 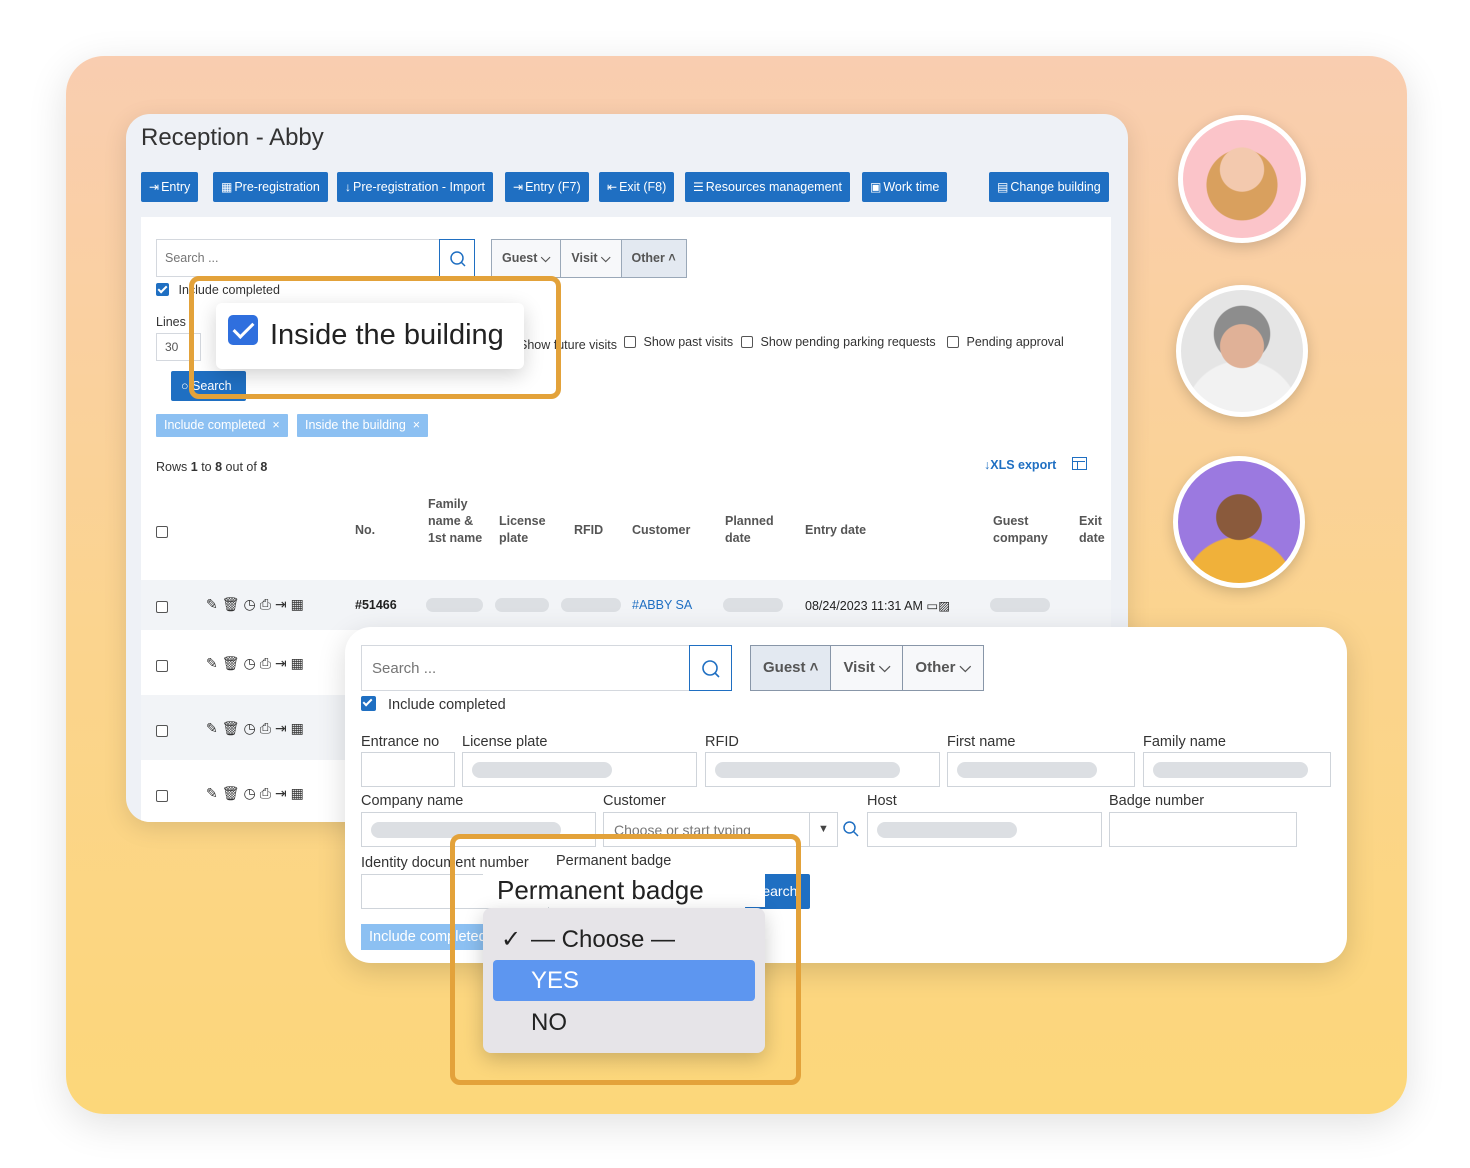 I want to click on filter-segments: Guest ⌵ Visit ⌵ Other ˄, so click(x=589, y=258).